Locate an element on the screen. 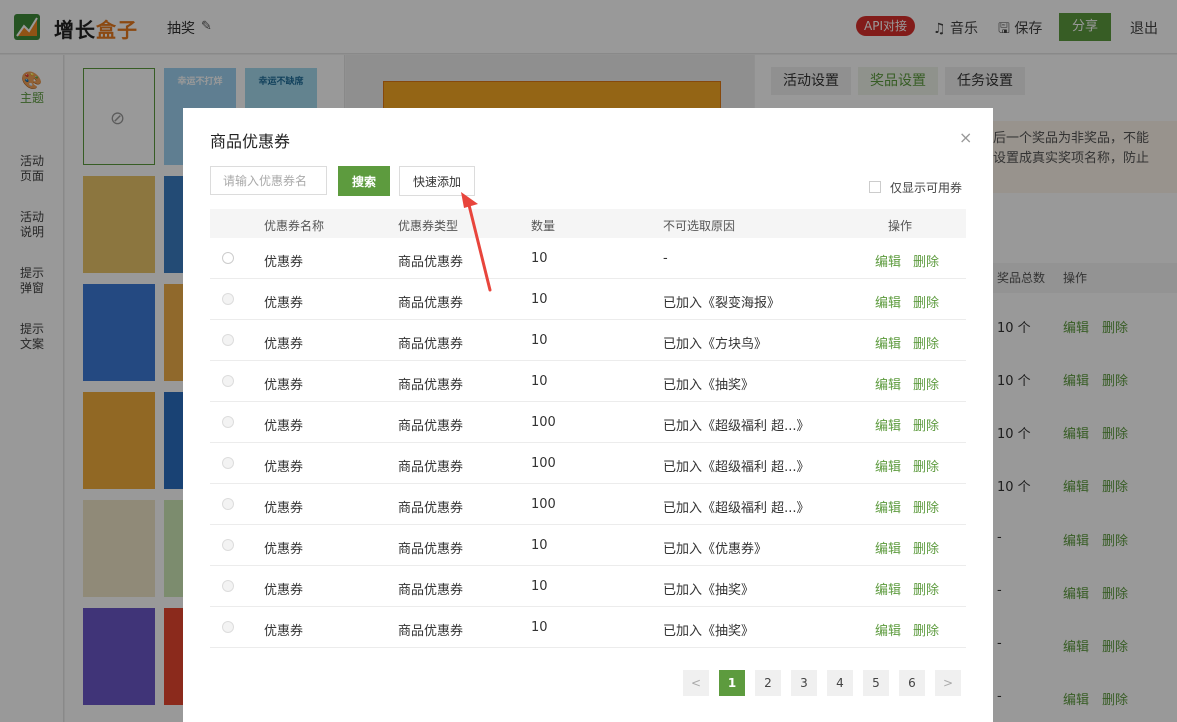 The width and height of the screenshot is (1177, 722). table-row: 优惠券 商品优惠券 10 已加入《优惠券》 编辑 删除 is located at coordinates (588, 545).